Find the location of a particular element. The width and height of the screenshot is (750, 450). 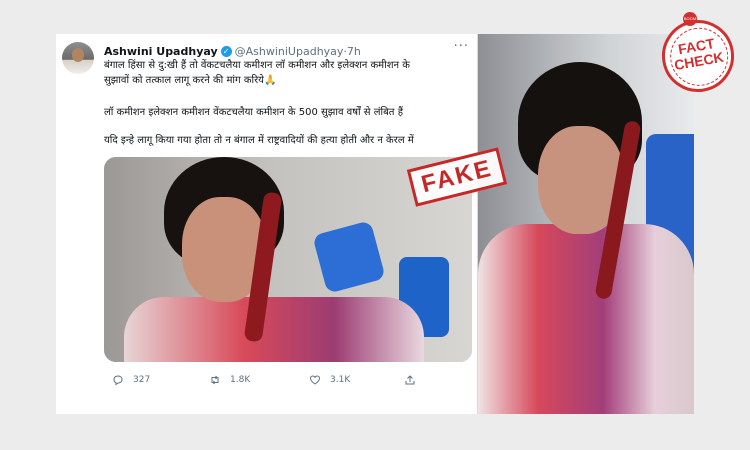

media-person-body is located at coordinates (274, 329).